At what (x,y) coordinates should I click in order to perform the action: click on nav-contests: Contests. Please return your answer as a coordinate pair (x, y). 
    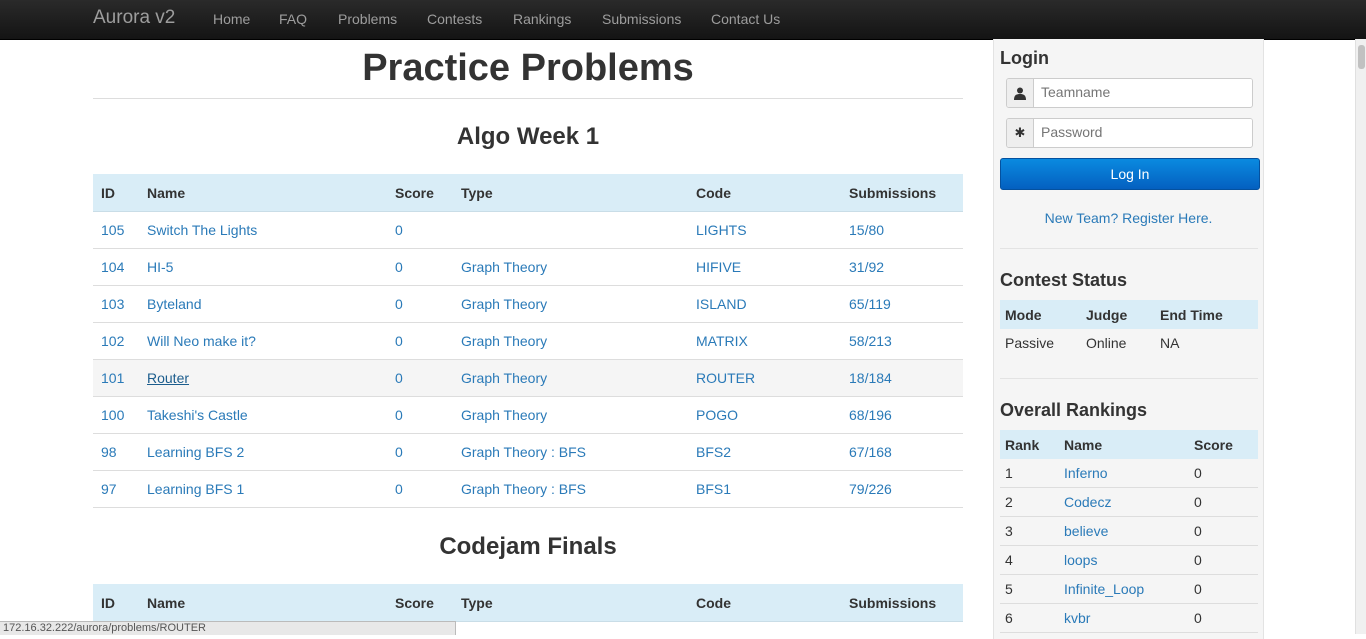
    Looking at the image, I should click on (454, 19).